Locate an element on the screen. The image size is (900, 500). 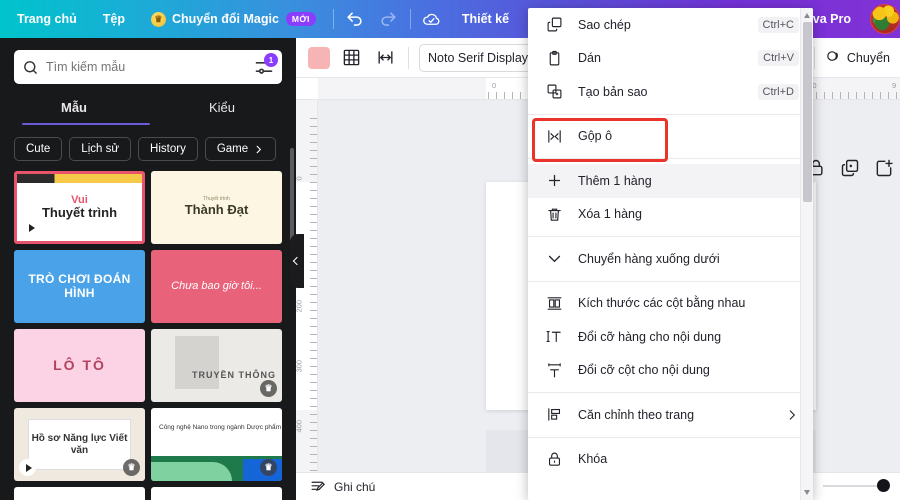
page-actions is located at coordinates (850, 168).